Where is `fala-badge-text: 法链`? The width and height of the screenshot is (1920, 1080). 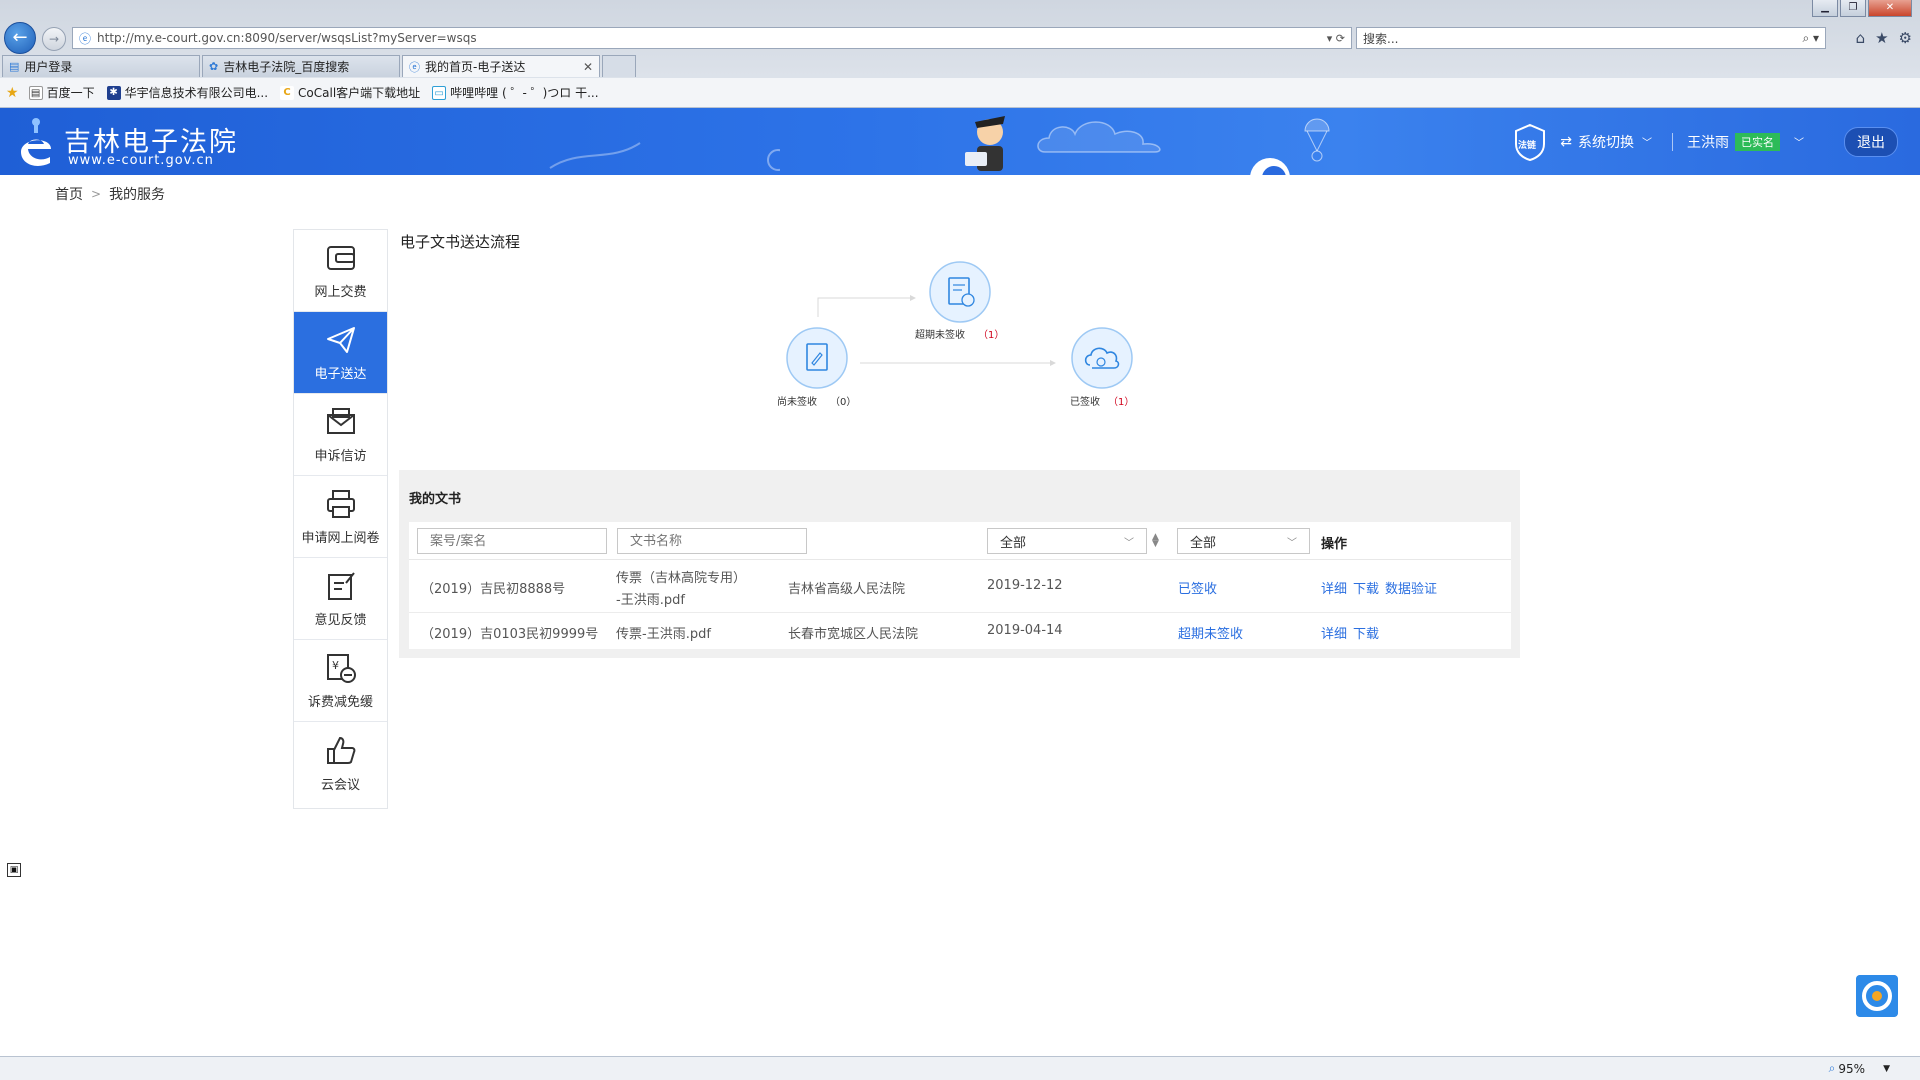
fala-badge-text: 法链 is located at coordinates (1527, 145).